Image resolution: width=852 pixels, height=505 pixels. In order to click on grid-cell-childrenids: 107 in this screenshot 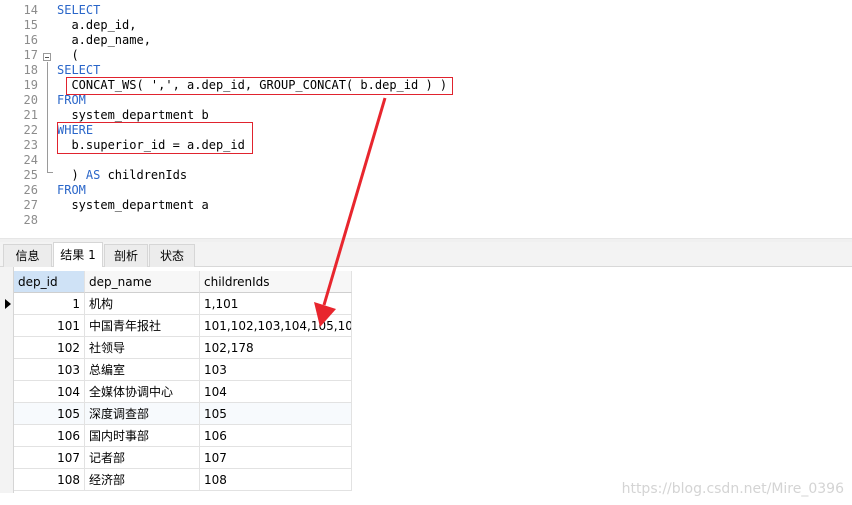, I will do `click(276, 458)`.